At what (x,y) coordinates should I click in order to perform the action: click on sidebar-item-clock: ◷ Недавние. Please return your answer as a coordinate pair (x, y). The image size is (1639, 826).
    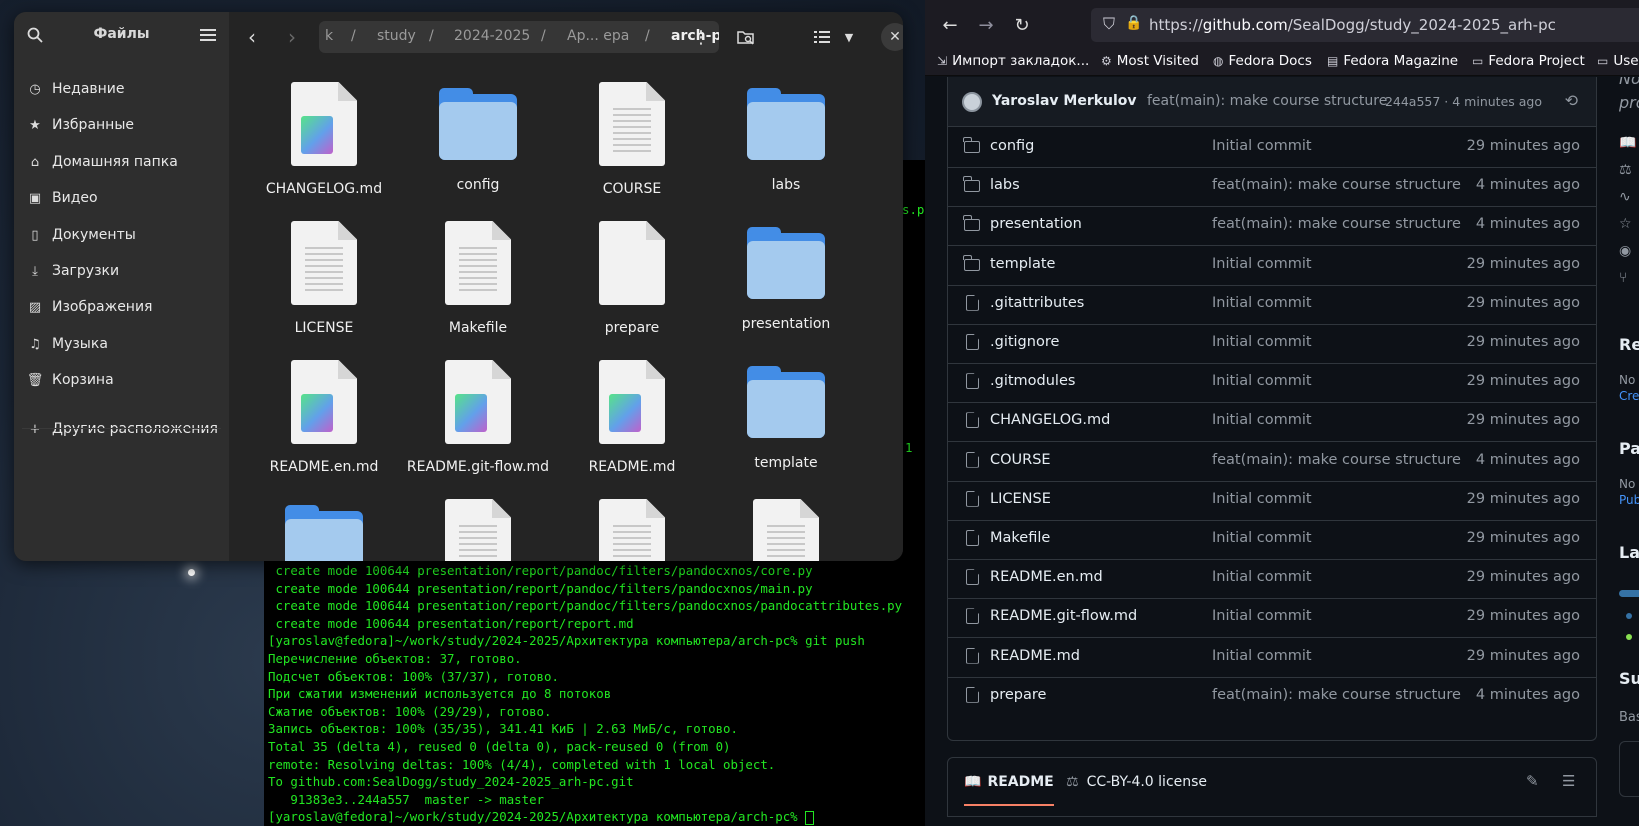
    Looking at the image, I should click on (121, 89).